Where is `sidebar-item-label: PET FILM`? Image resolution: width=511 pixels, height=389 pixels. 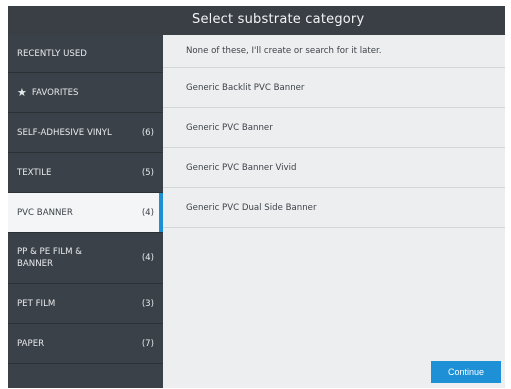
sidebar-item-label: PET FILM is located at coordinates (36, 303).